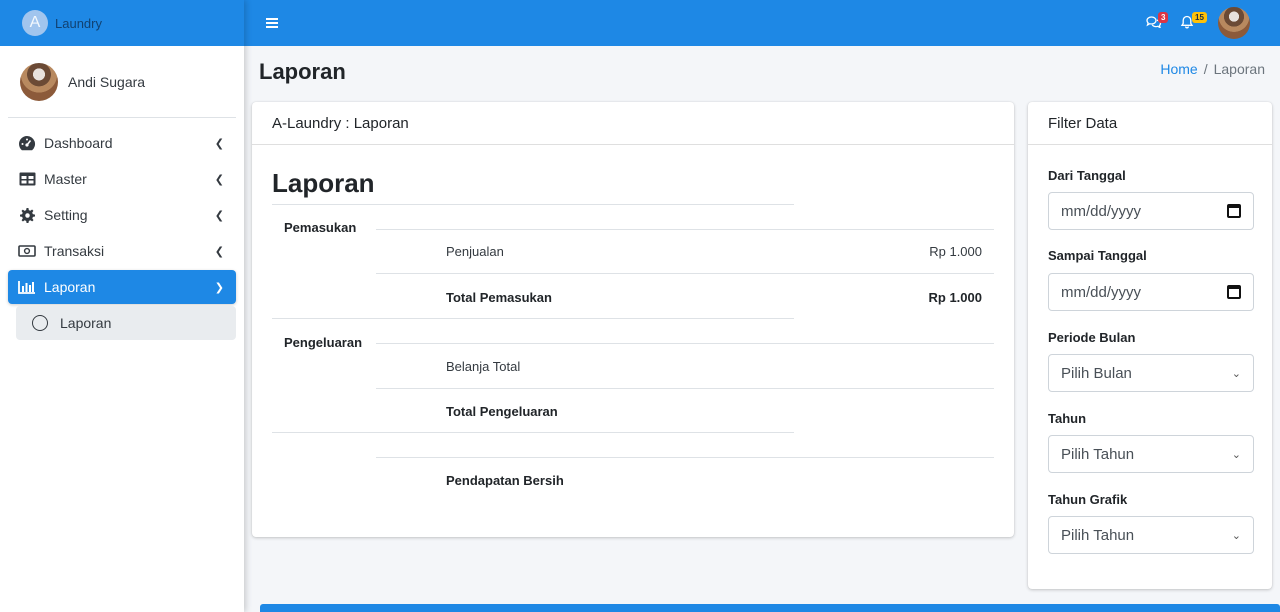  Describe the element at coordinates (633, 123) in the screenshot. I see `report-card-header: A-Laundry : Laporan` at that location.